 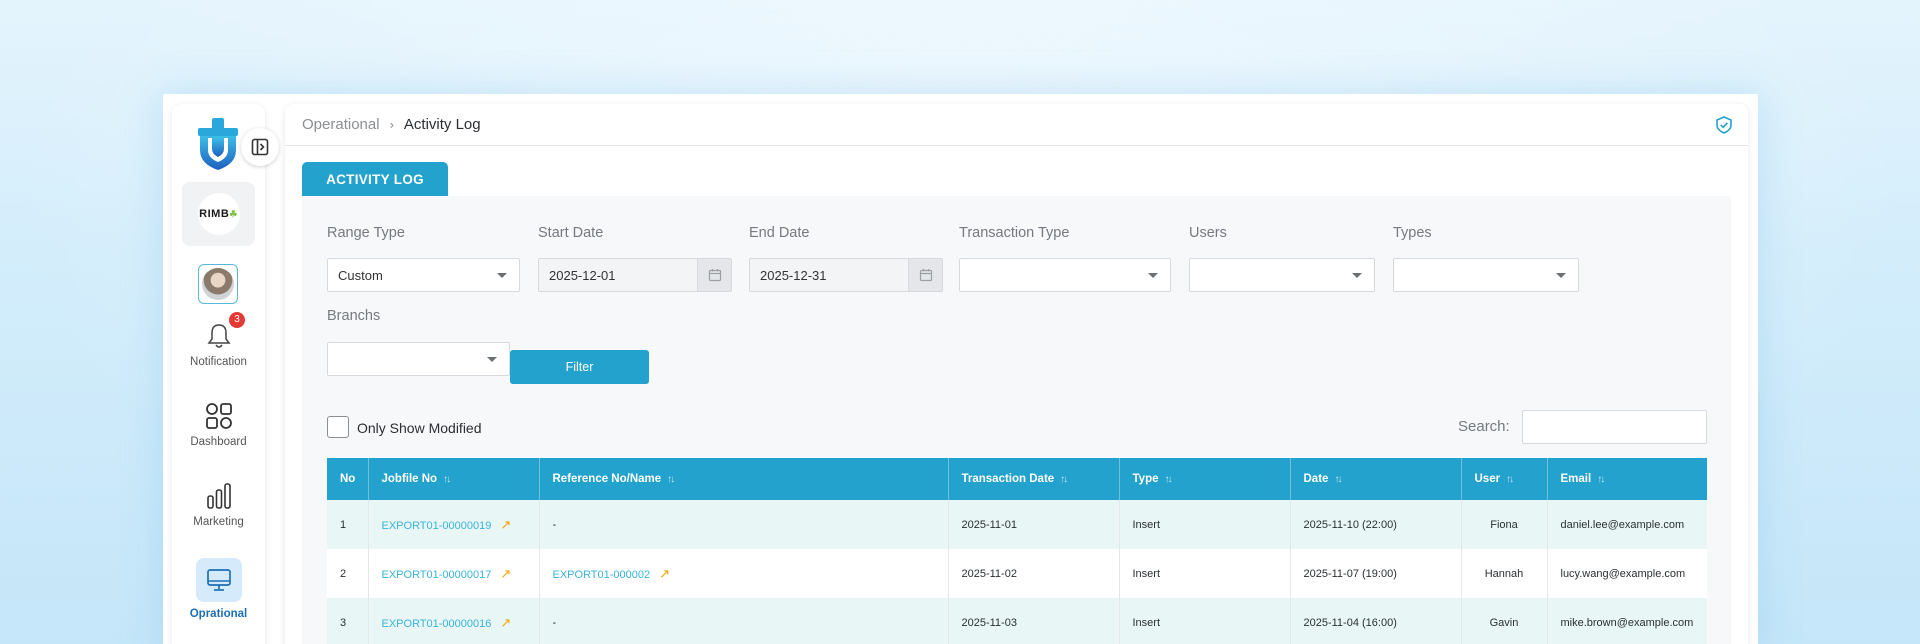 I want to click on range-type-value: Custom, so click(x=360, y=275).